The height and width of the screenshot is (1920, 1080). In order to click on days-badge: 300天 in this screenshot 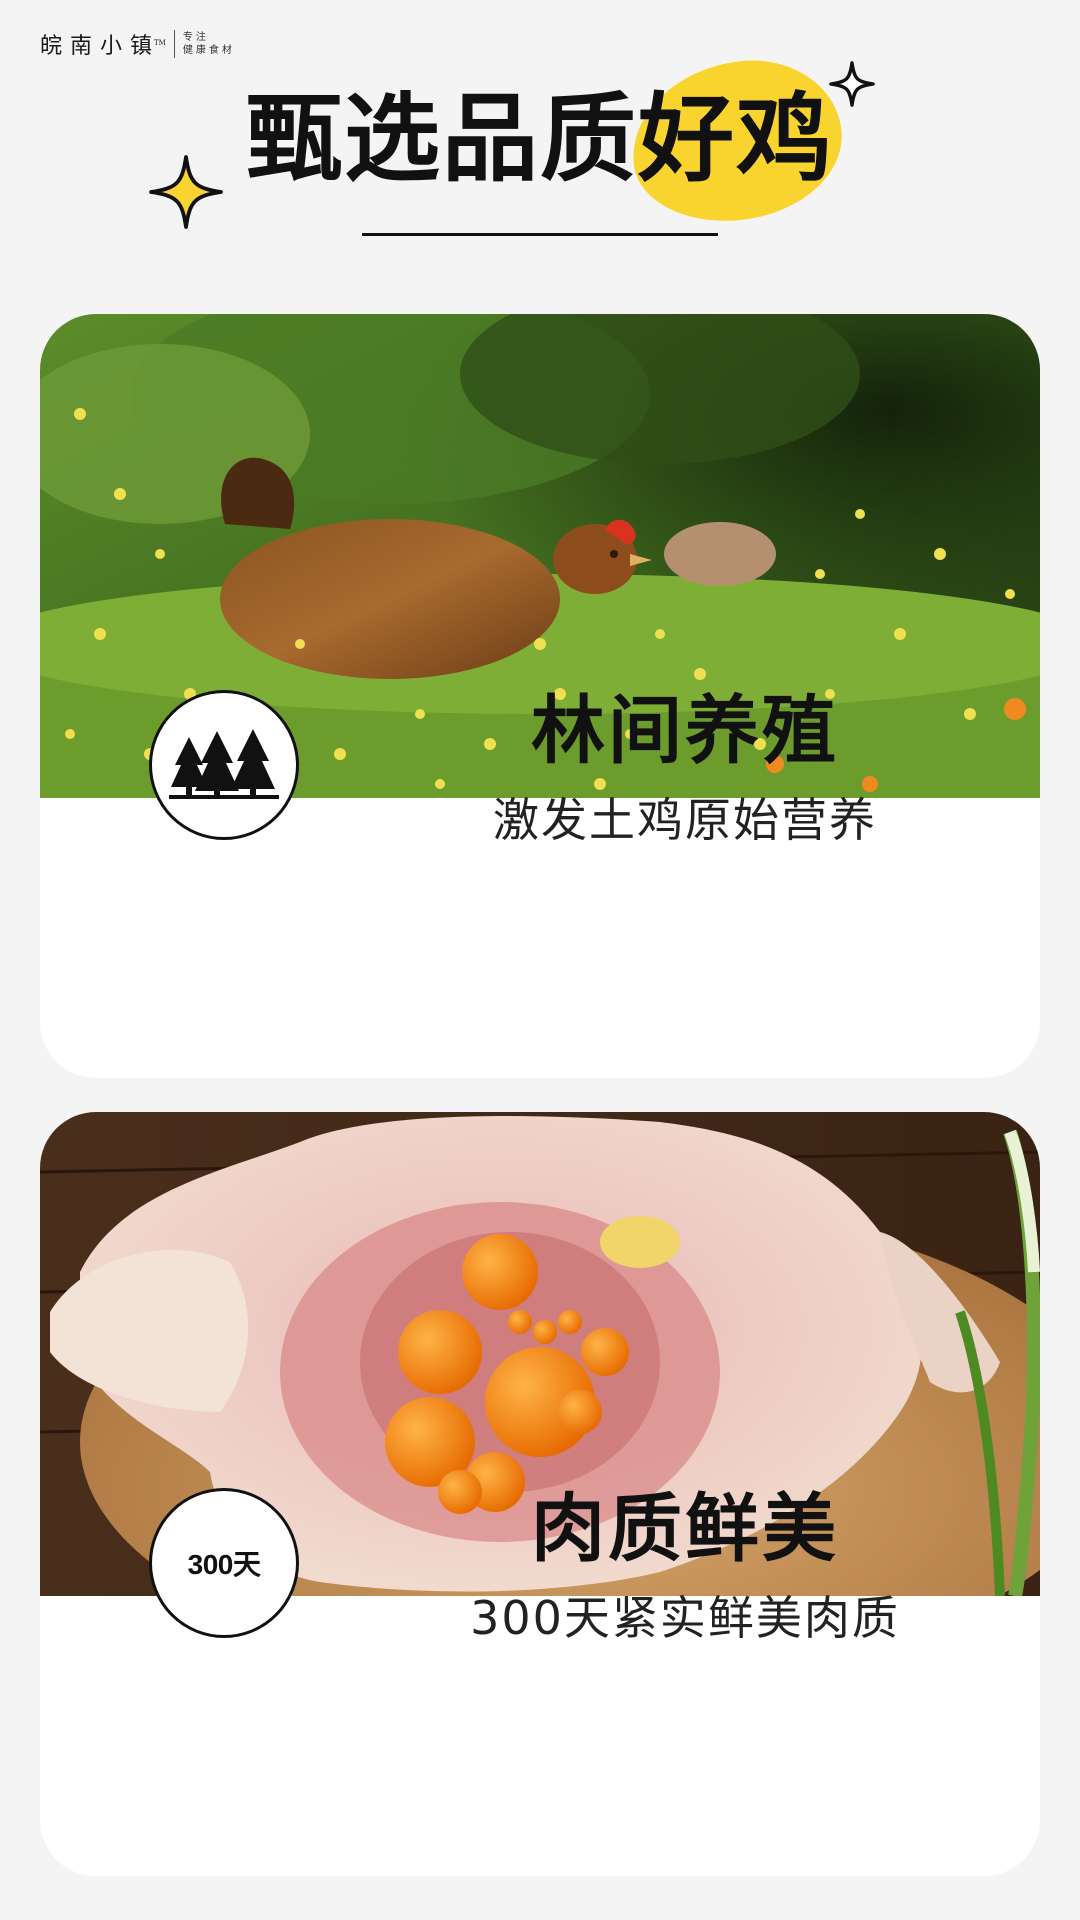, I will do `click(224, 1563)`.